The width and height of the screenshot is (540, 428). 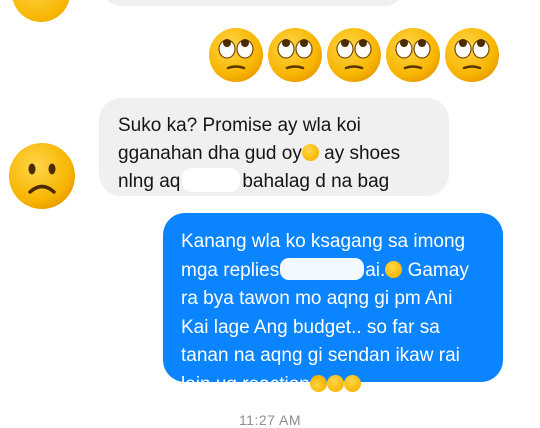 What do you see at coordinates (274, 182) in the screenshot?
I see `incoming-line-3: nlng aq bahalag d na bag` at bounding box center [274, 182].